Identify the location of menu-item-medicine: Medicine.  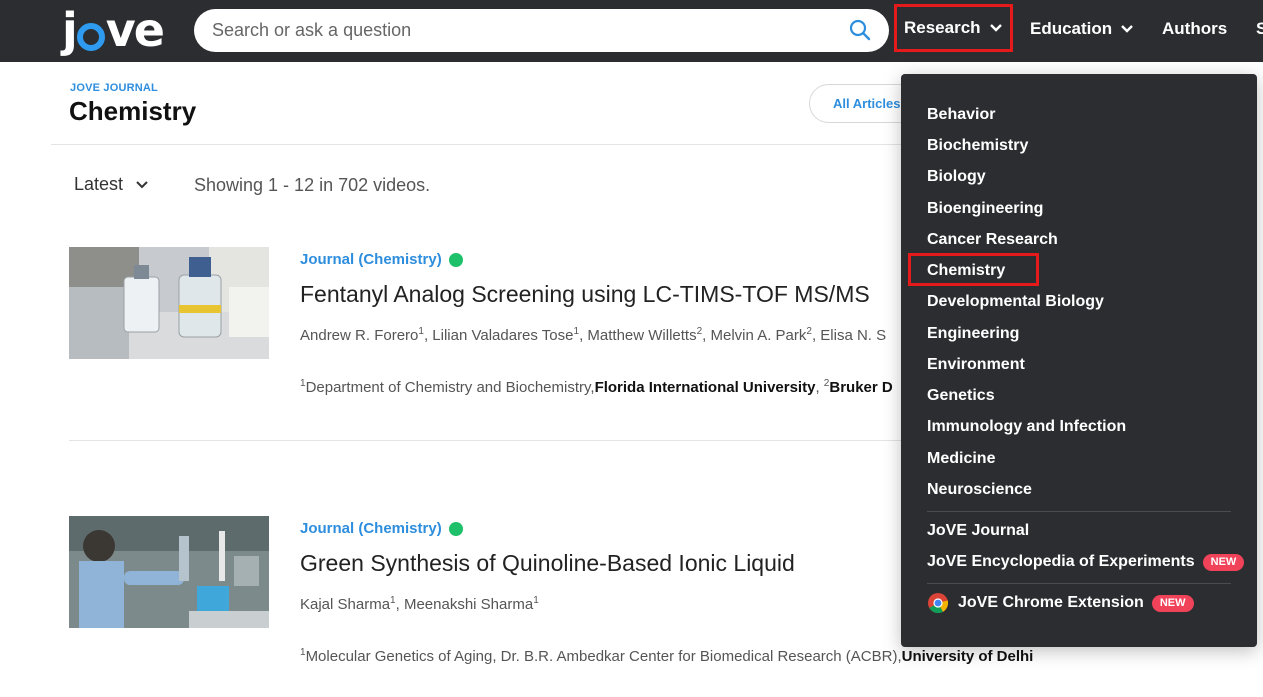
(961, 459).